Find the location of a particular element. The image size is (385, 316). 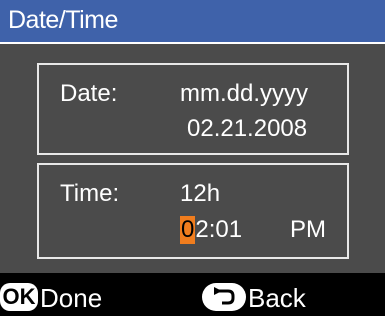

time-format: 12h is located at coordinates (200, 194).